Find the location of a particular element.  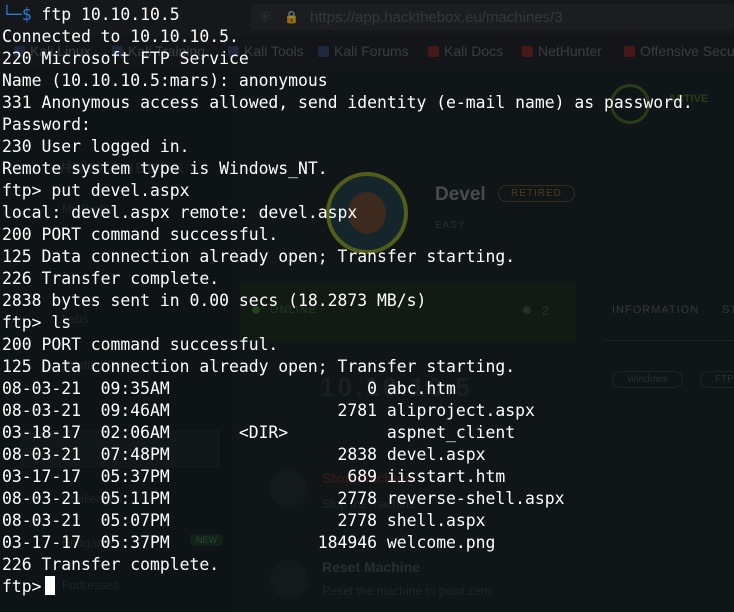

shell-prompt-line: └─$ ftp 10.10.10.5 is located at coordinates (91, 15).